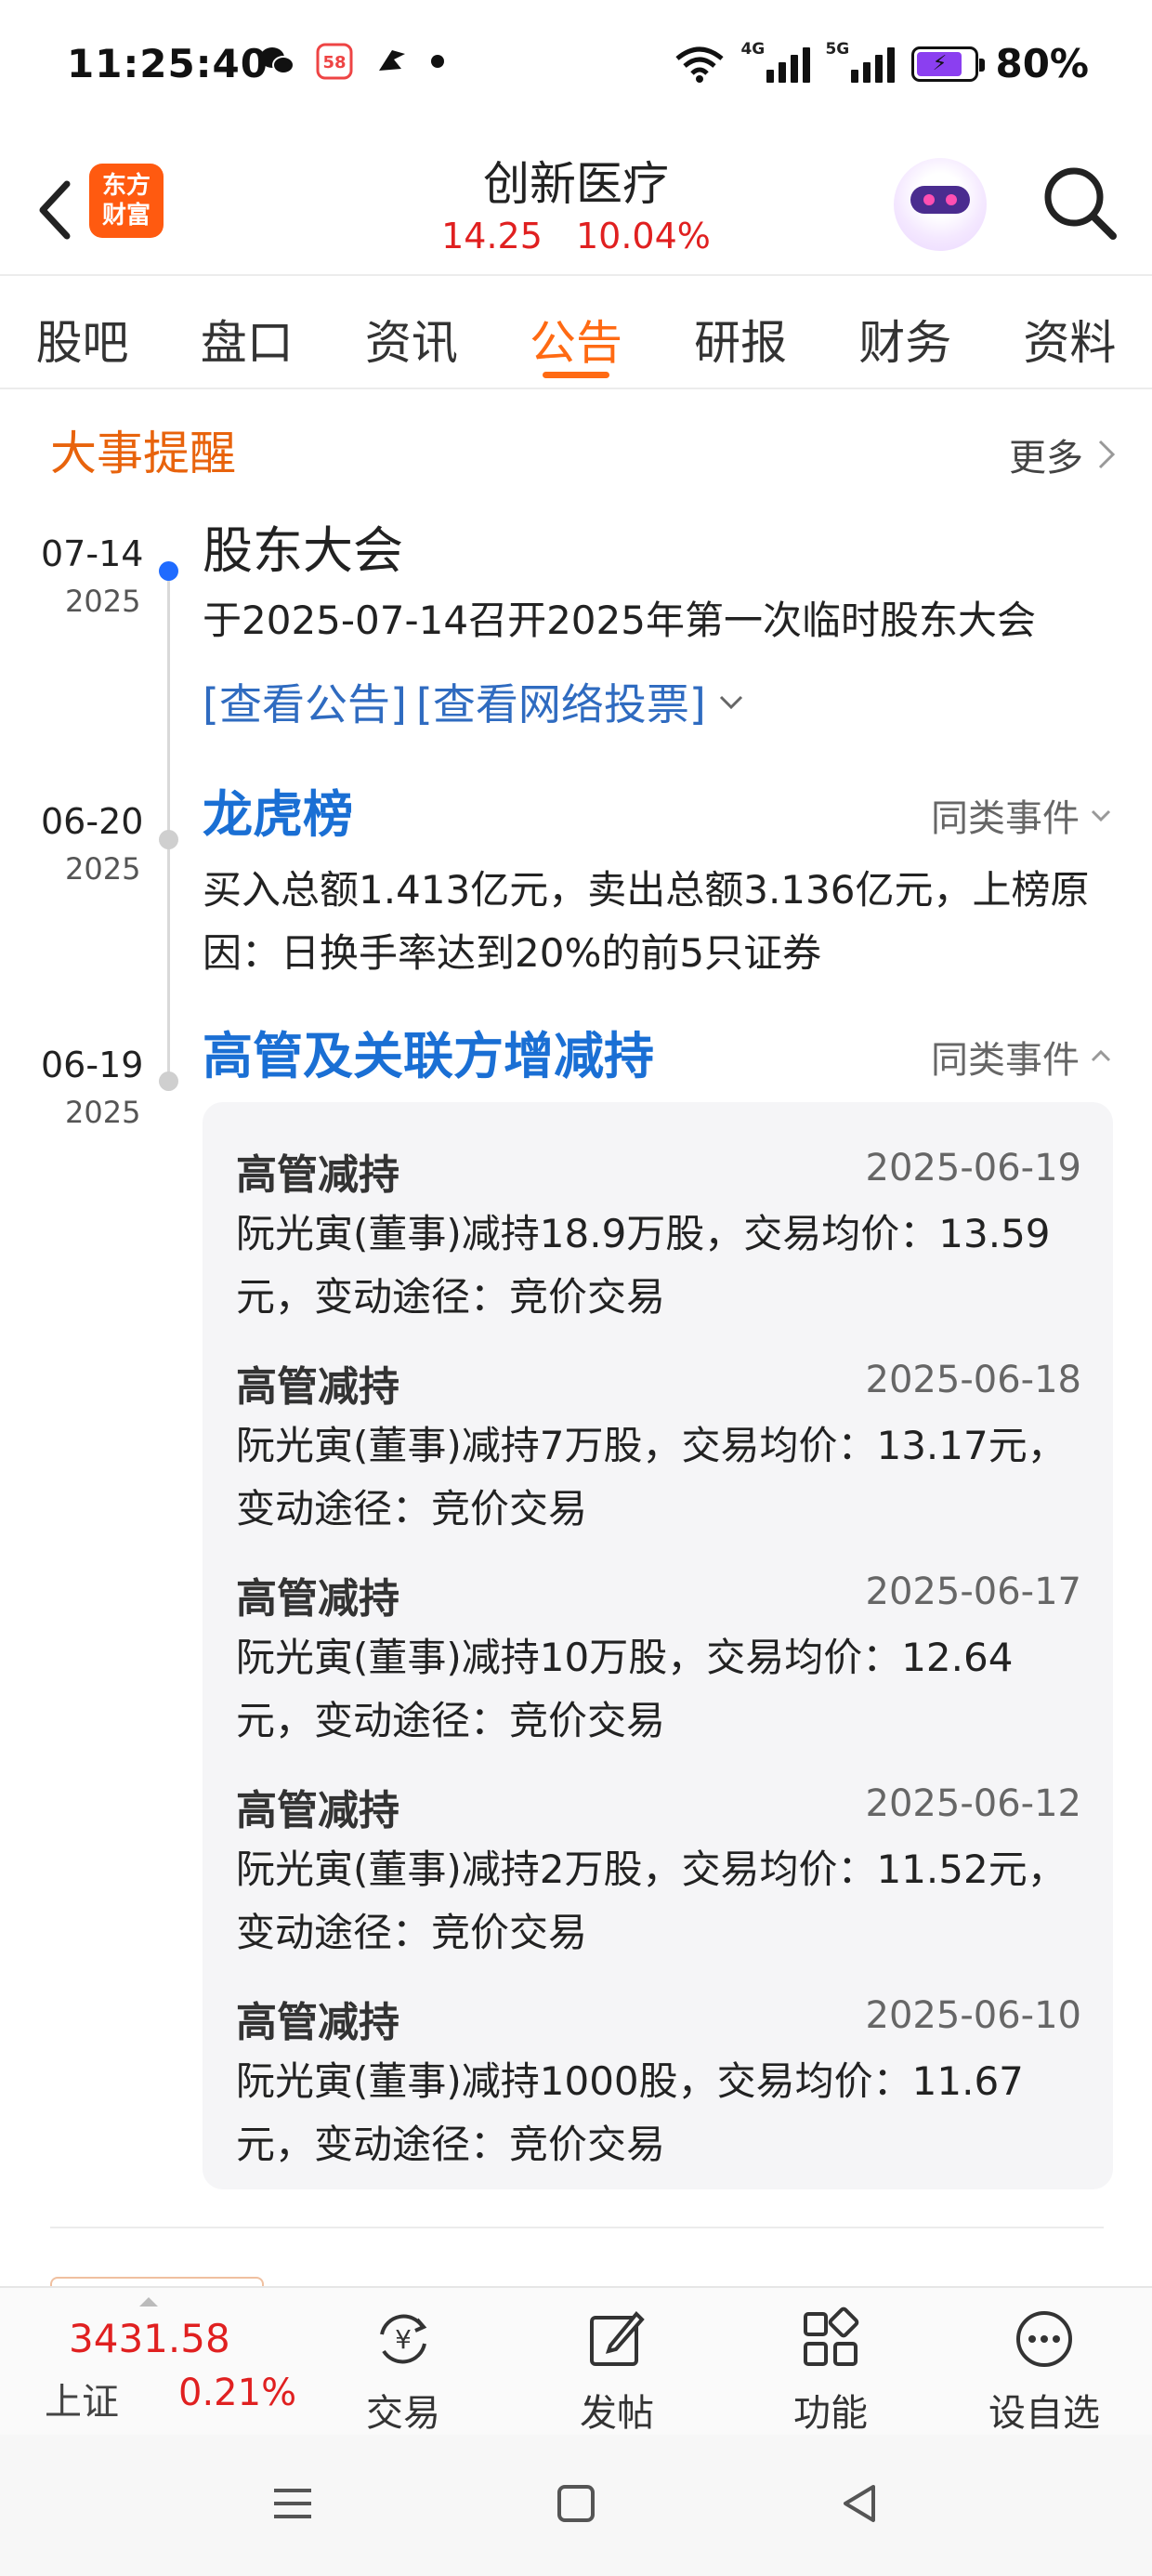  What do you see at coordinates (167, 63) in the screenshot?
I see `status-time: 11:25:40` at bounding box center [167, 63].